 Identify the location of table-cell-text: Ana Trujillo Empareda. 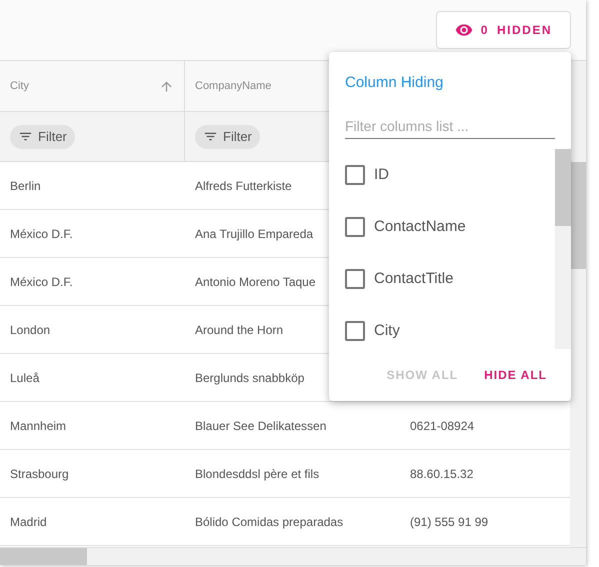
(254, 234).